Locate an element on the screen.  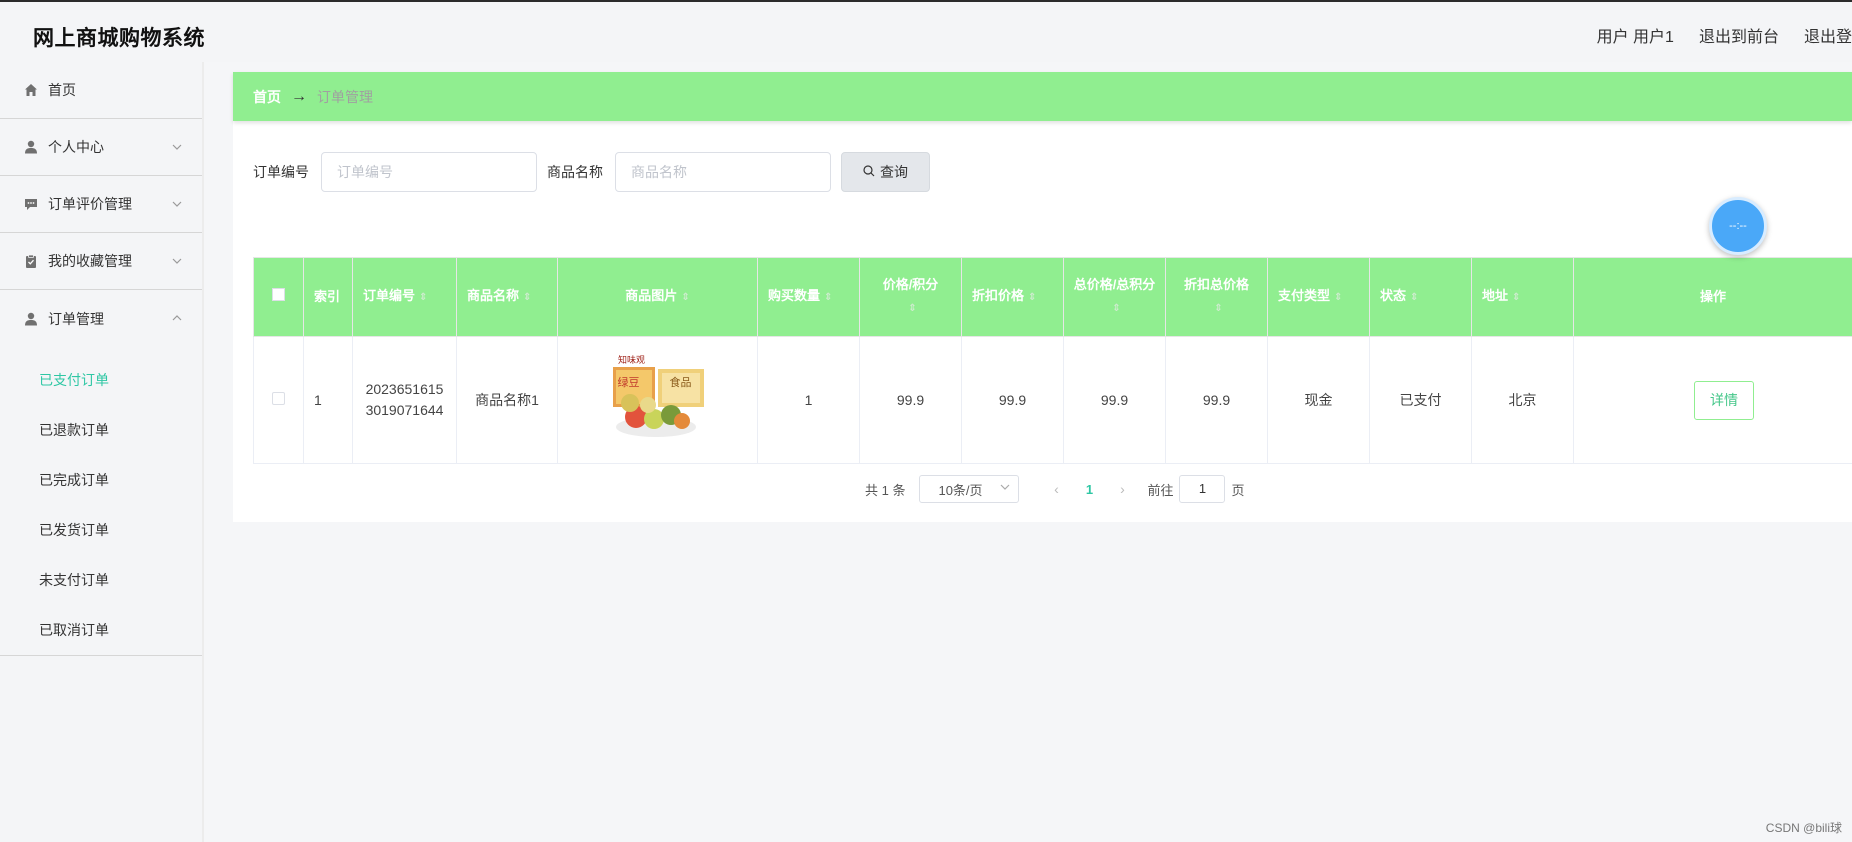
sidebar-item-home: 首页 is located at coordinates (101, 90).